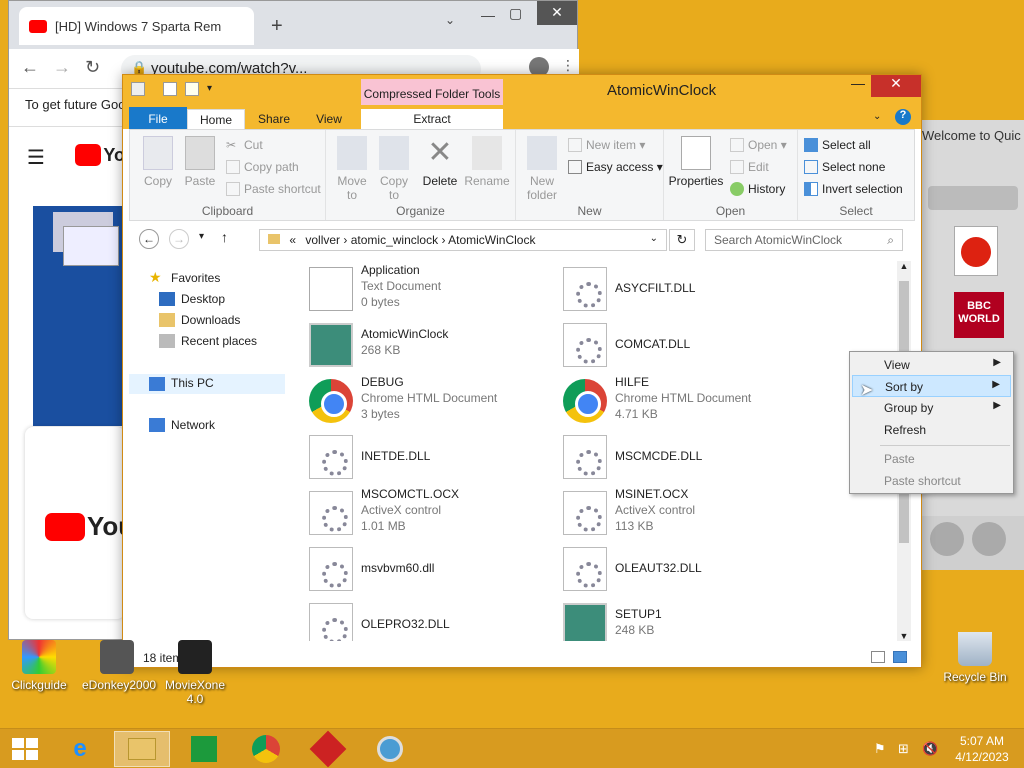  Describe the element at coordinates (487, 162) in the screenshot. I see `rename-button: Rename` at that location.